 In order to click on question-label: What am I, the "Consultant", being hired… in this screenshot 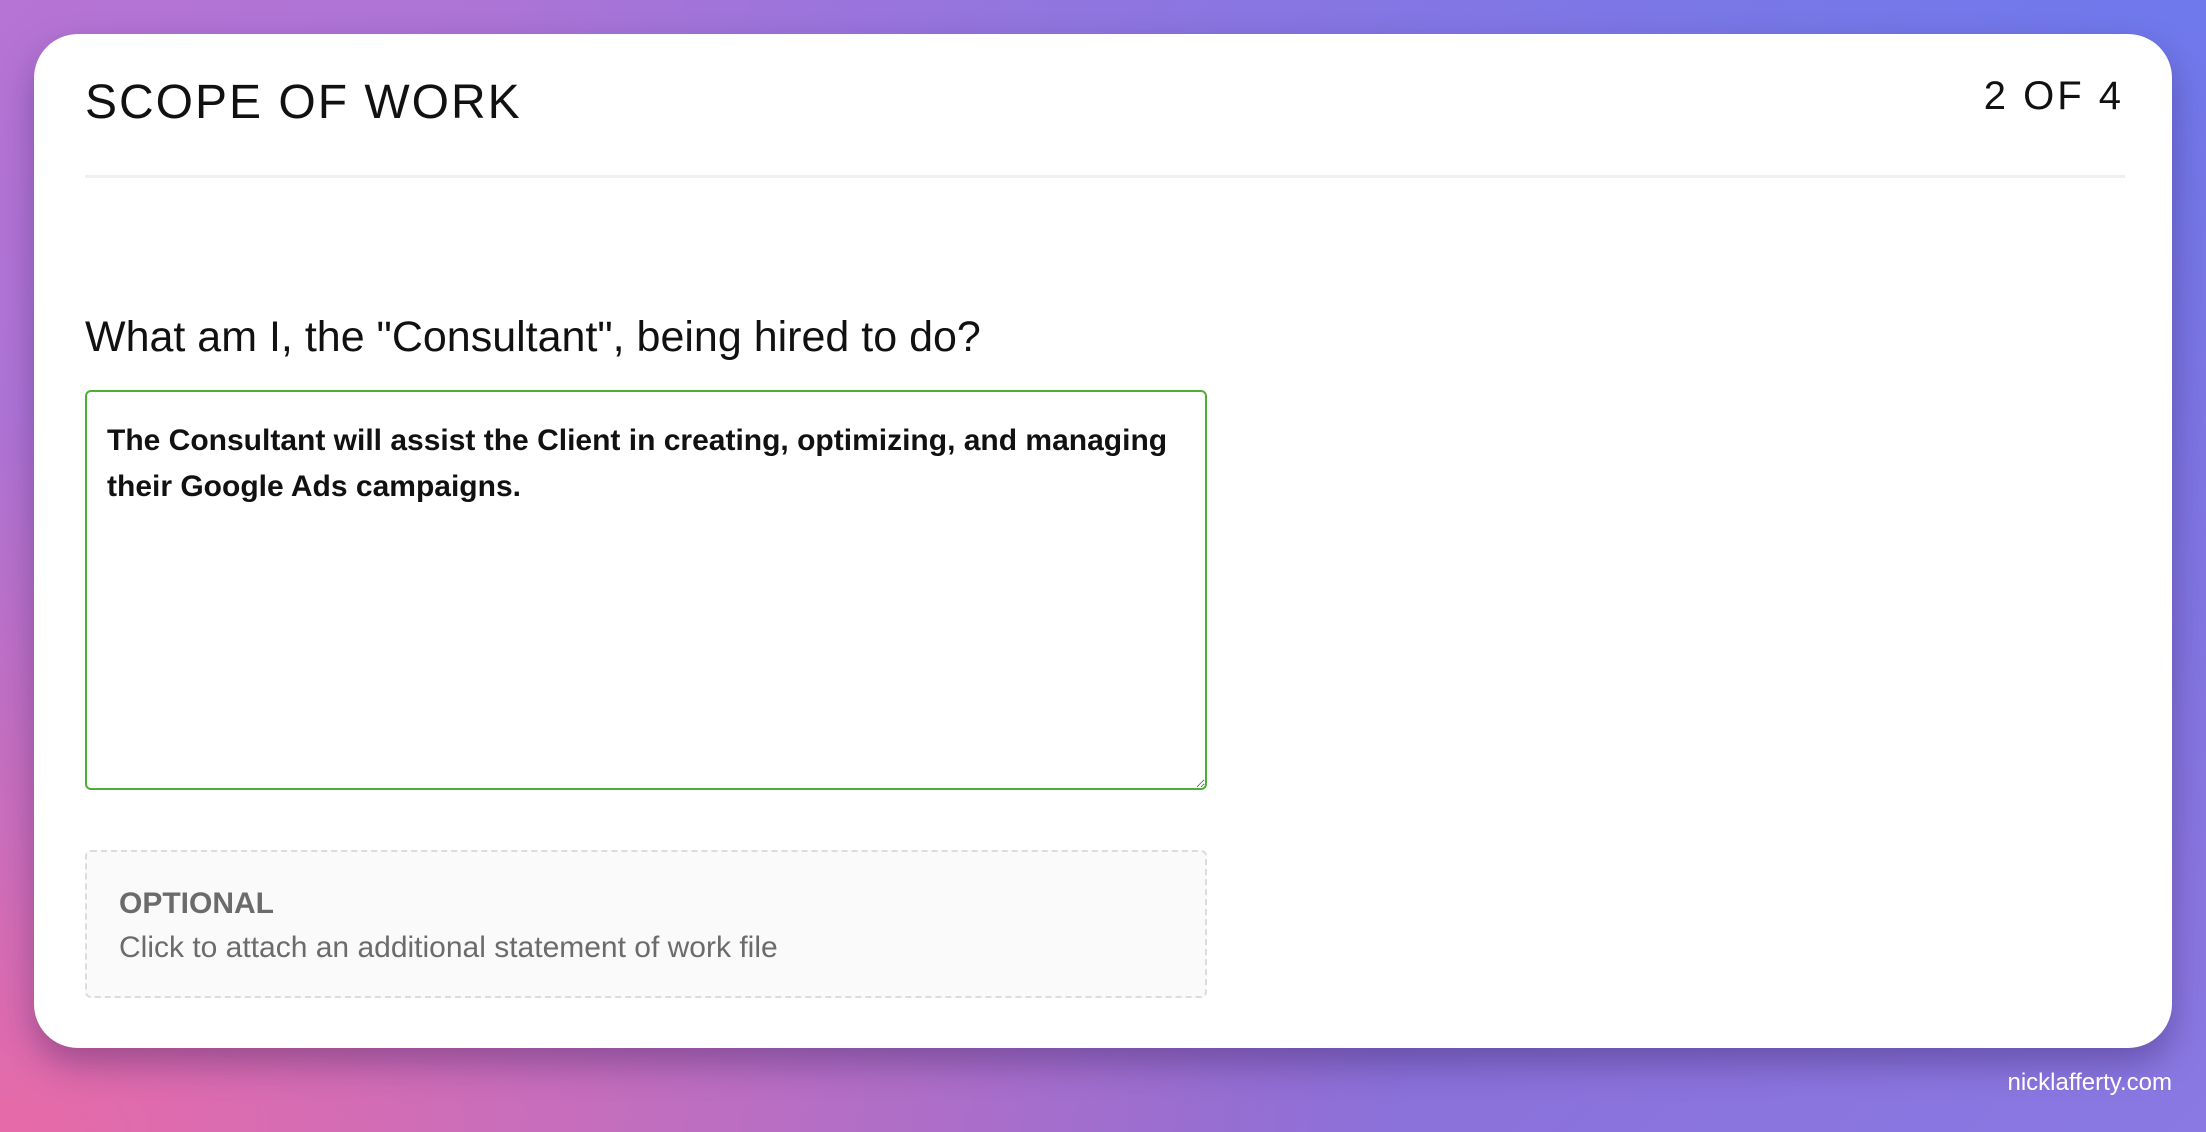, I will do `click(533, 337)`.